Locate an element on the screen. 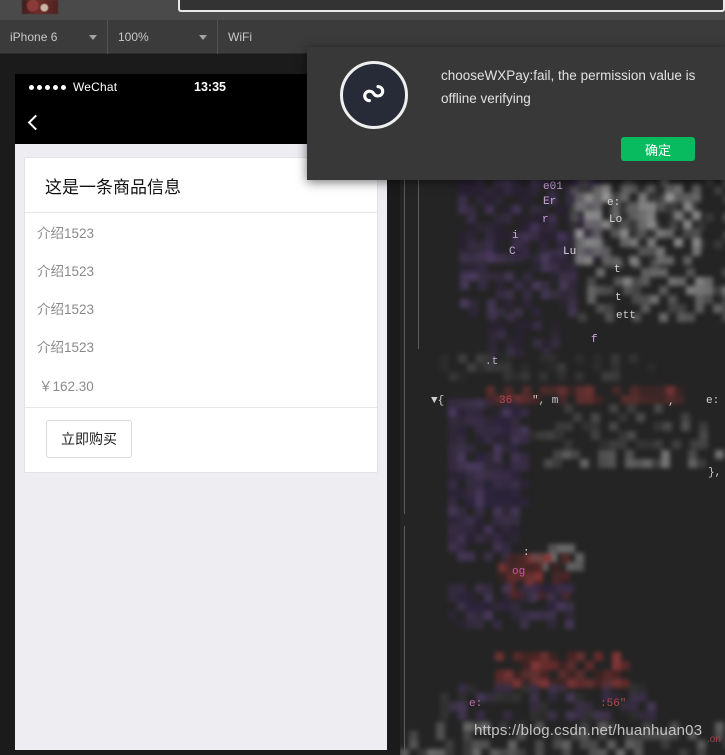 The height and width of the screenshot is (755, 725). zoom-select: 100% is located at coordinates (163, 37).